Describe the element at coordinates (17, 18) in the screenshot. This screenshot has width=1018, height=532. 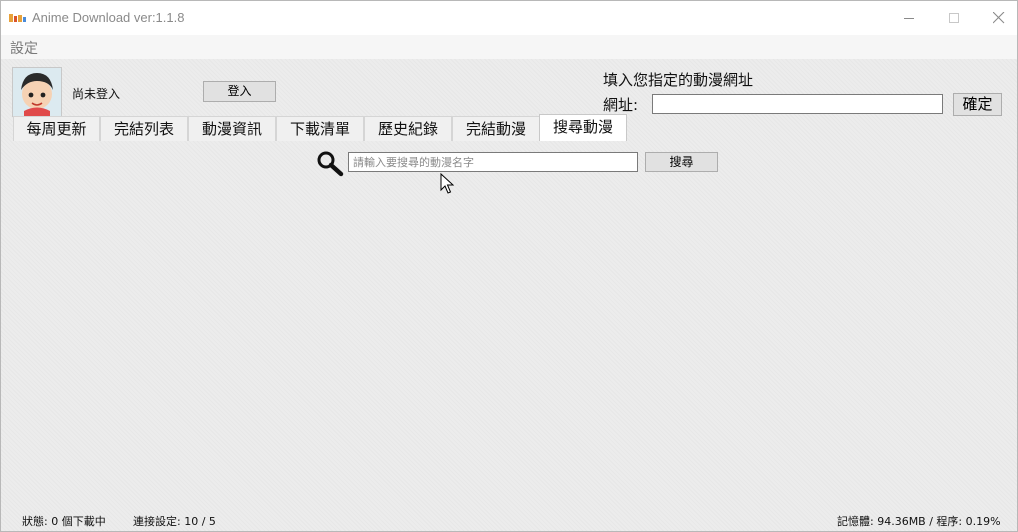
I see `app-logo-icon` at that location.